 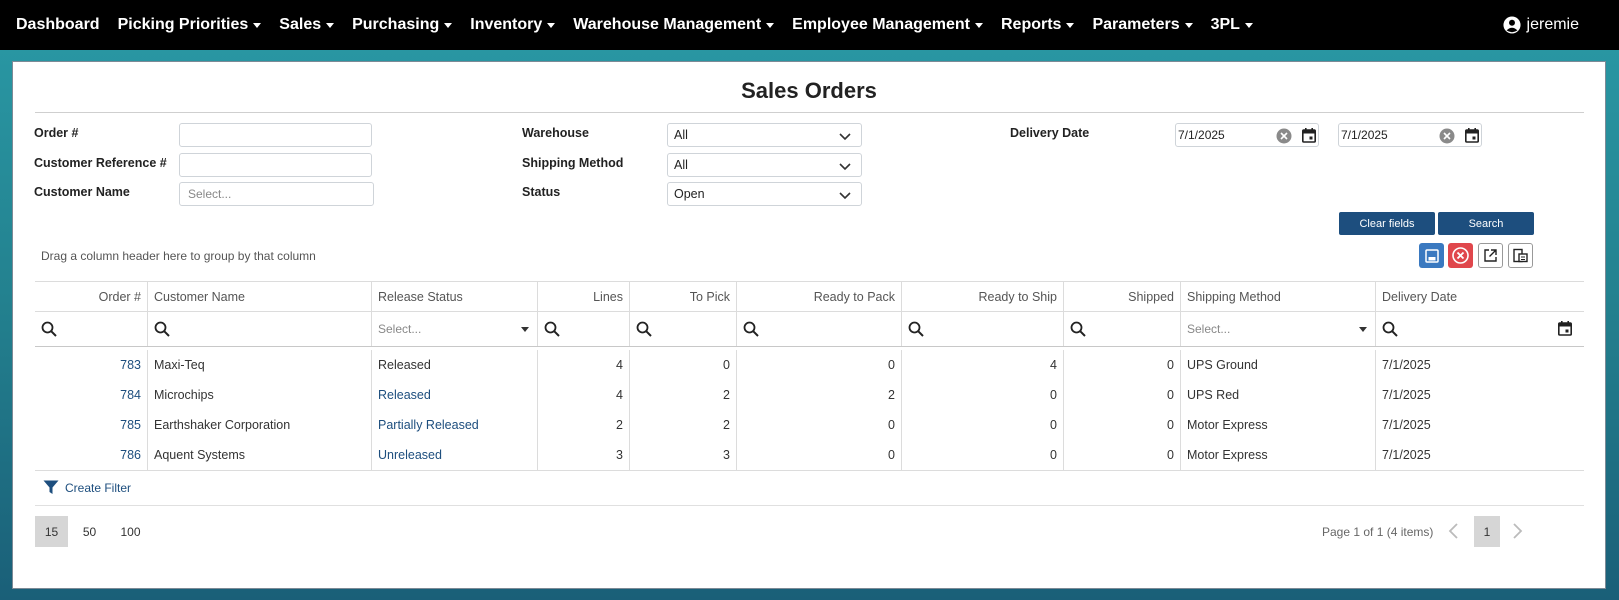 I want to click on column-header-shipped: Shipped, so click(x=1122, y=296).